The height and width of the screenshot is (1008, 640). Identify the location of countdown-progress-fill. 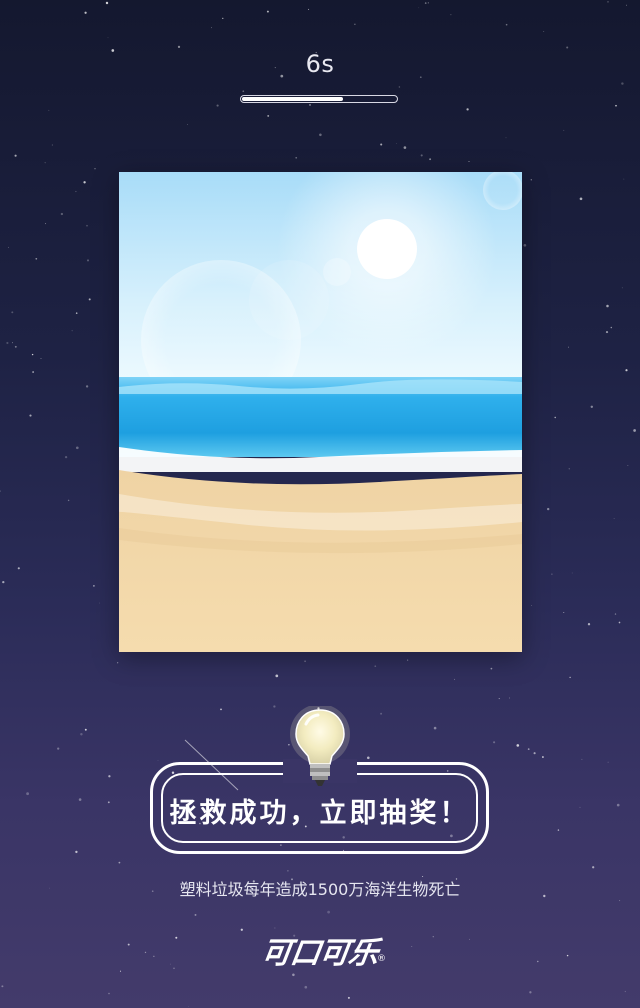
(292, 99).